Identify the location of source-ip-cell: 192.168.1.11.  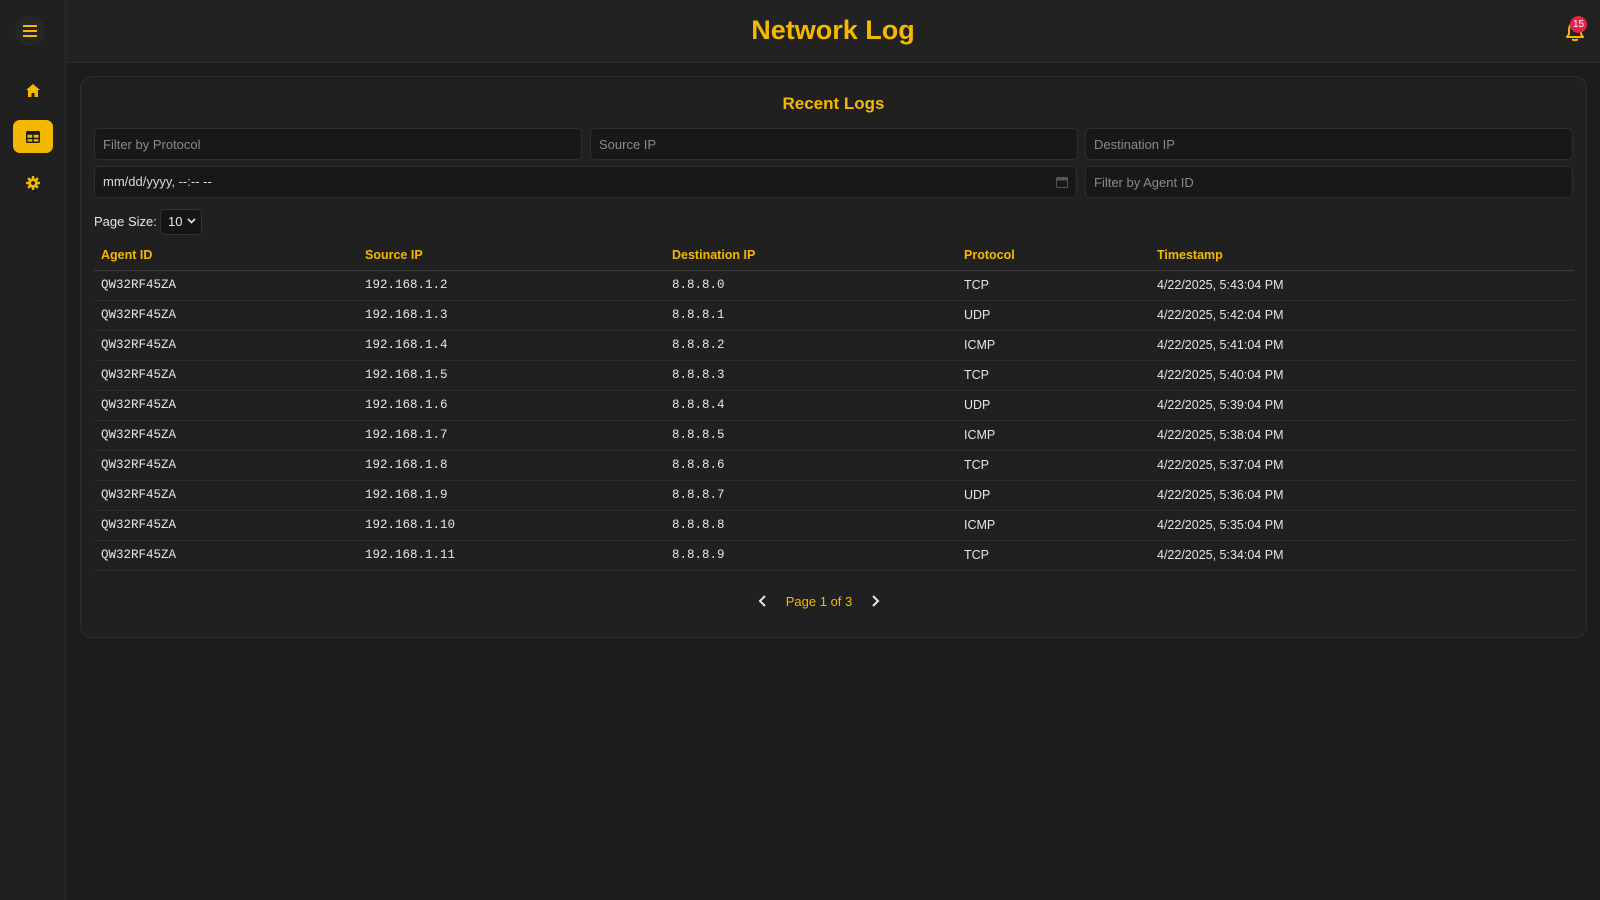
(511, 555).